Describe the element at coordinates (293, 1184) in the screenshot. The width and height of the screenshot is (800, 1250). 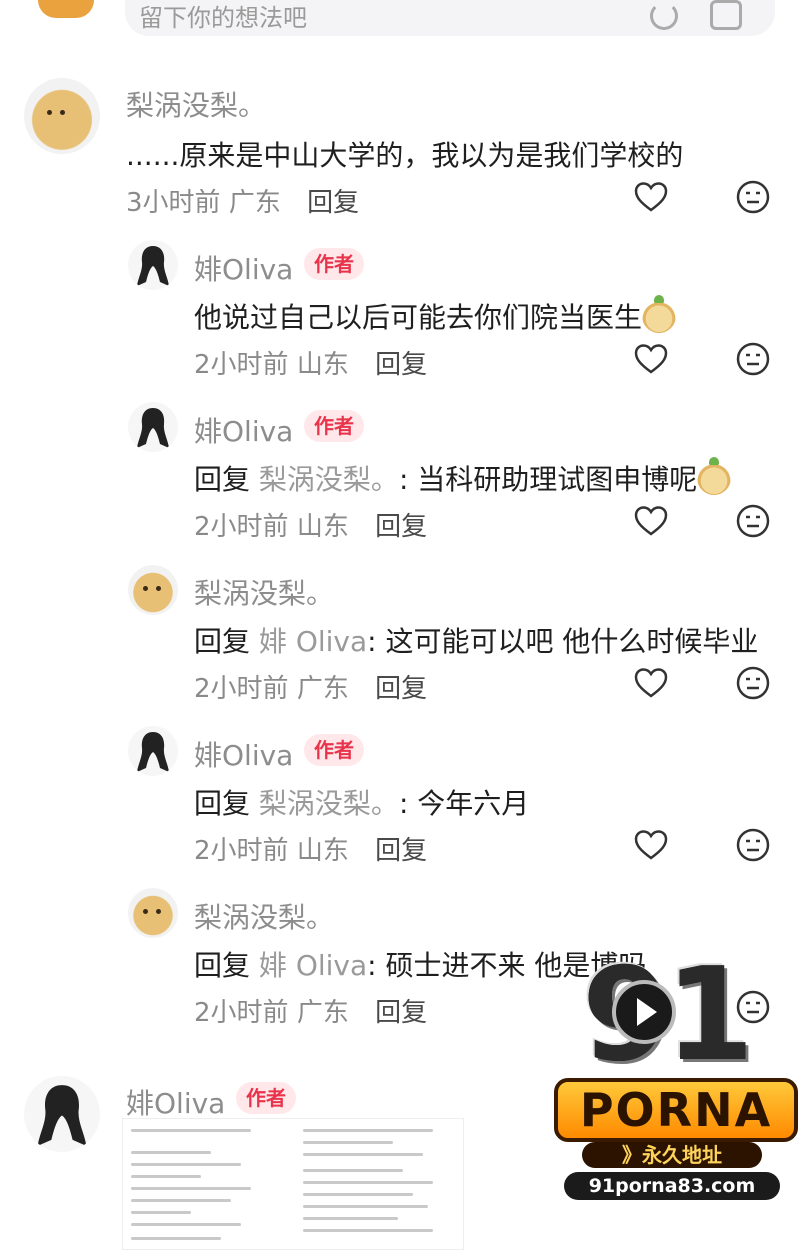
I see `screenshot-attachment` at that location.